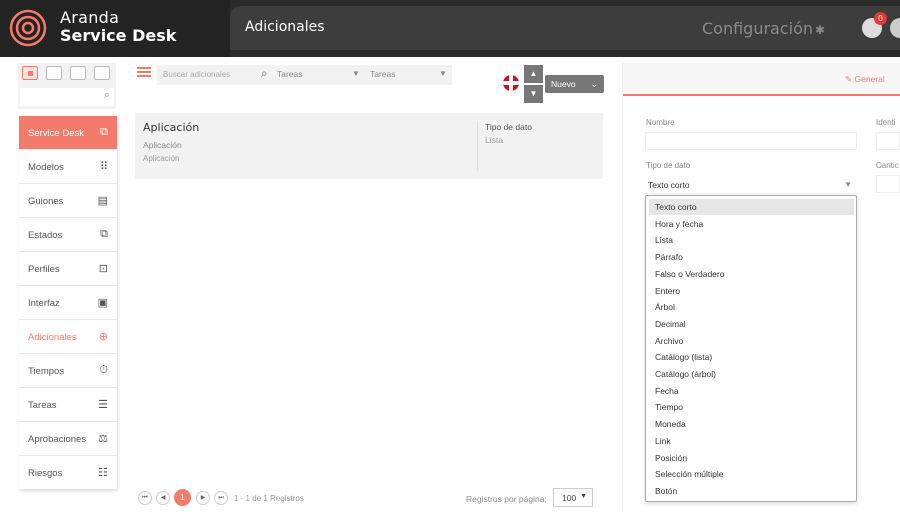 The image size is (900, 515). What do you see at coordinates (54, 73) in the screenshot?
I see `user-view-icon` at bounding box center [54, 73].